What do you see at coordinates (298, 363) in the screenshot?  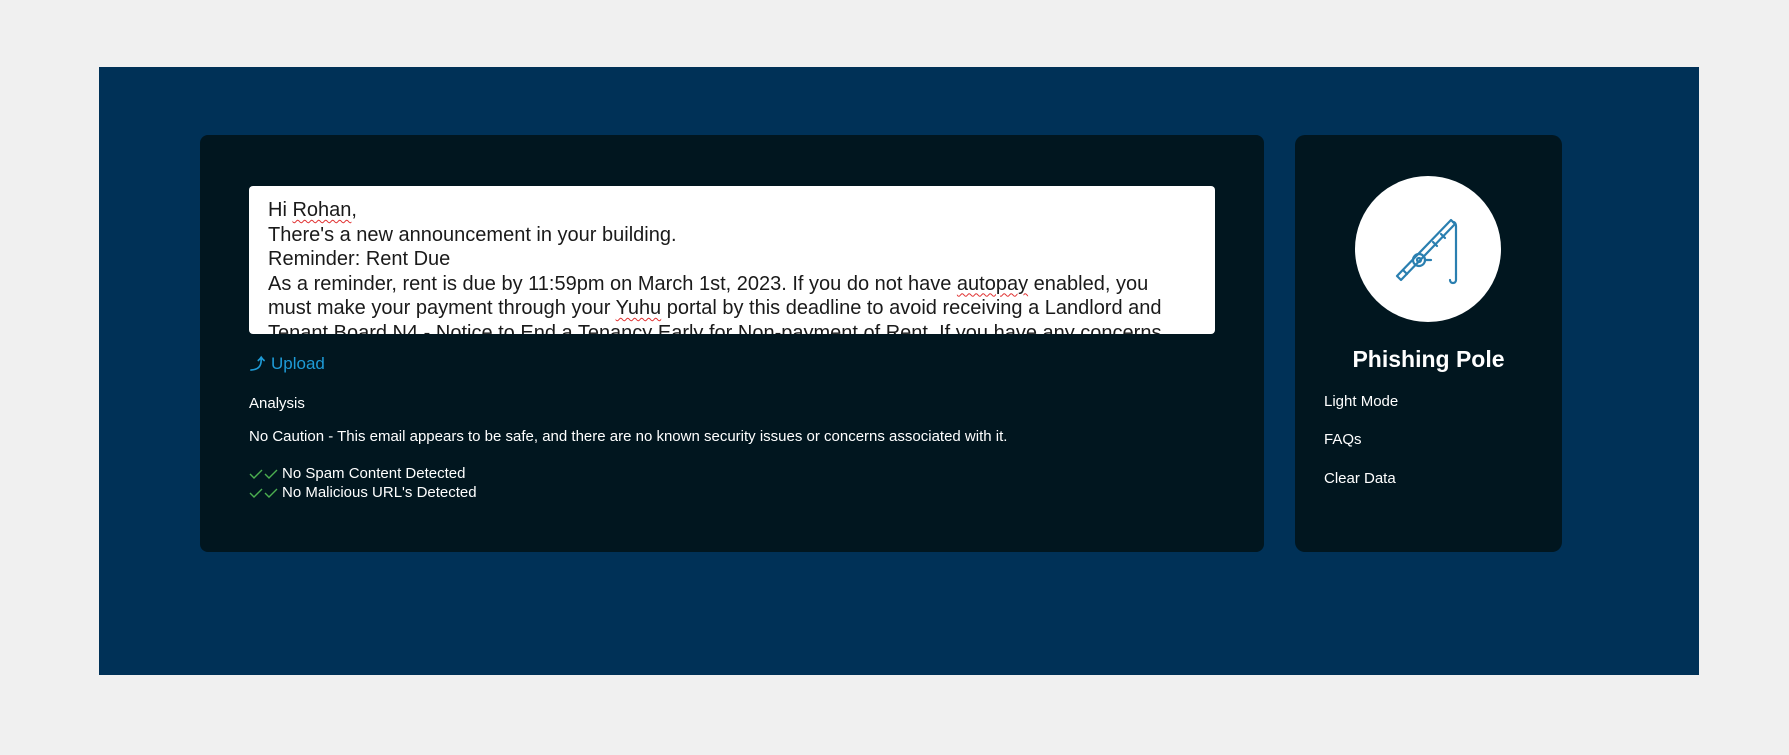 I see `upload-label: Upload` at bounding box center [298, 363].